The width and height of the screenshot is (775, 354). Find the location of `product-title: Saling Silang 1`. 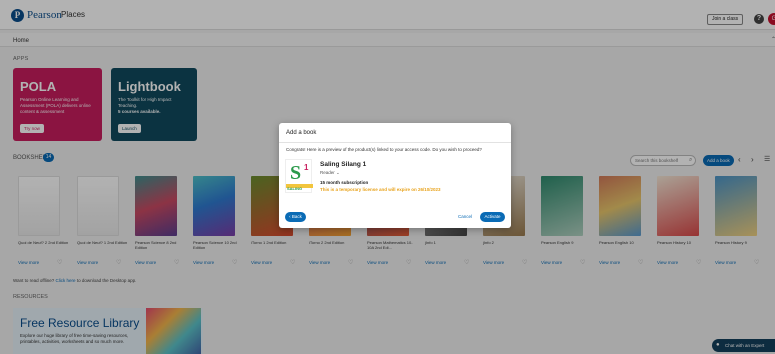

product-title: Saling Silang 1 is located at coordinates (343, 164).